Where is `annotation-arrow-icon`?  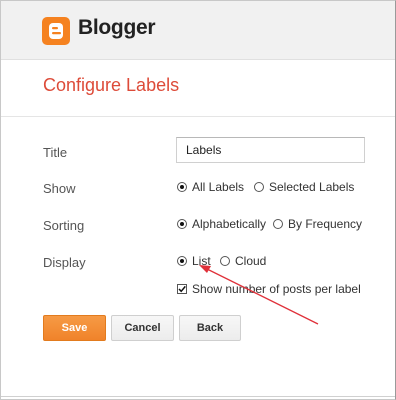 annotation-arrow-icon is located at coordinates (259, 295).